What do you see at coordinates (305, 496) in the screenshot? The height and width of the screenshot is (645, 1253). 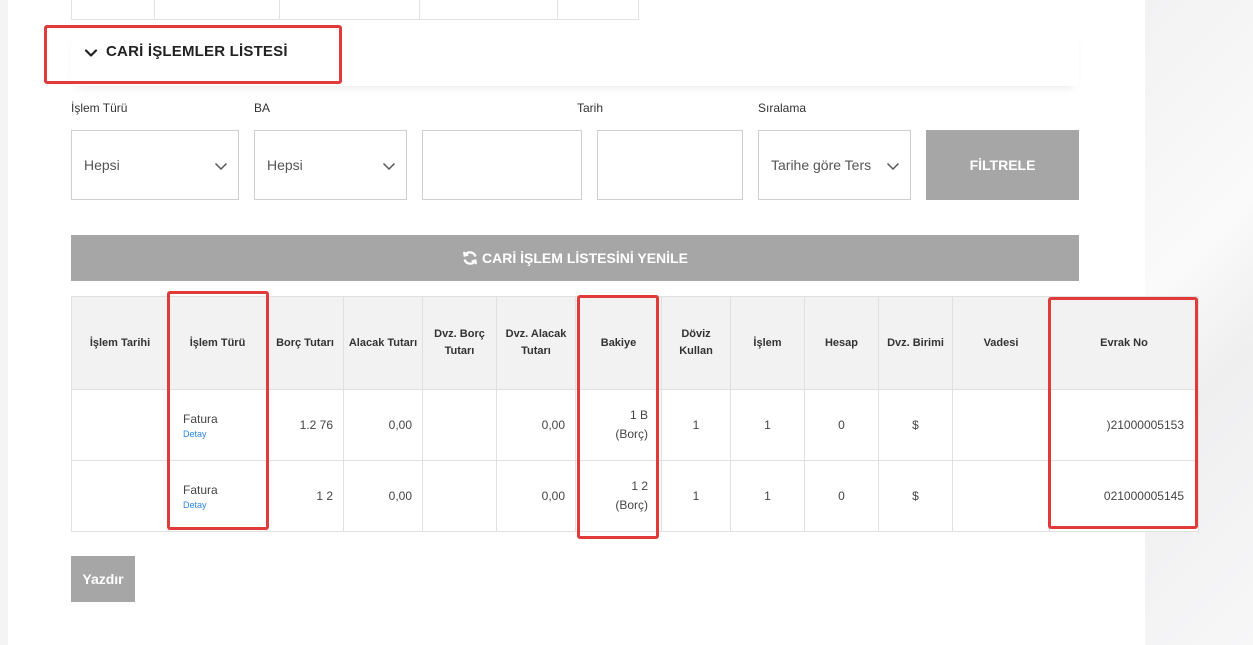 I see `cell-borc: 1 2` at bounding box center [305, 496].